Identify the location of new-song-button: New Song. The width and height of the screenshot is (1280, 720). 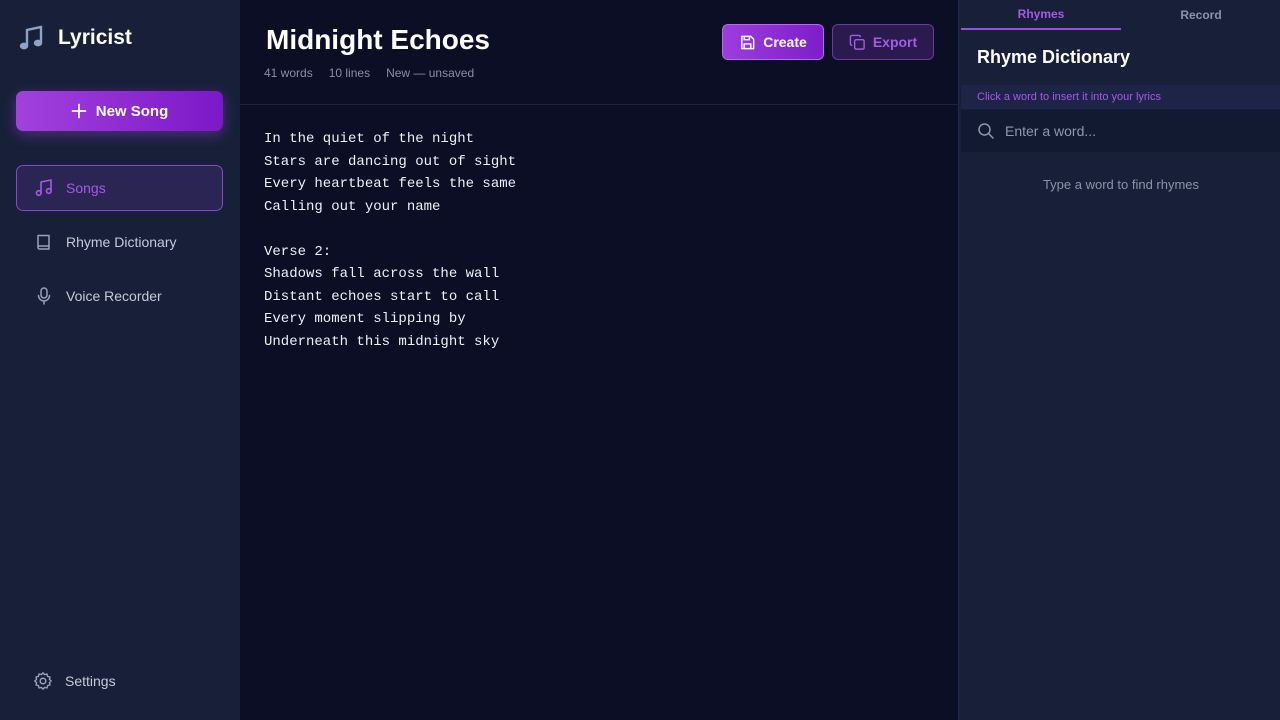
(119, 111).